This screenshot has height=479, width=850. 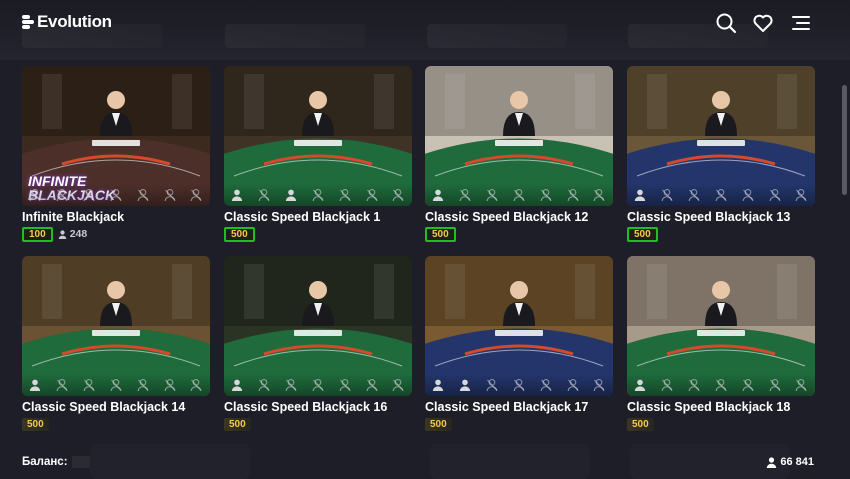 I want to click on scrollbar, so click(x=844, y=140).